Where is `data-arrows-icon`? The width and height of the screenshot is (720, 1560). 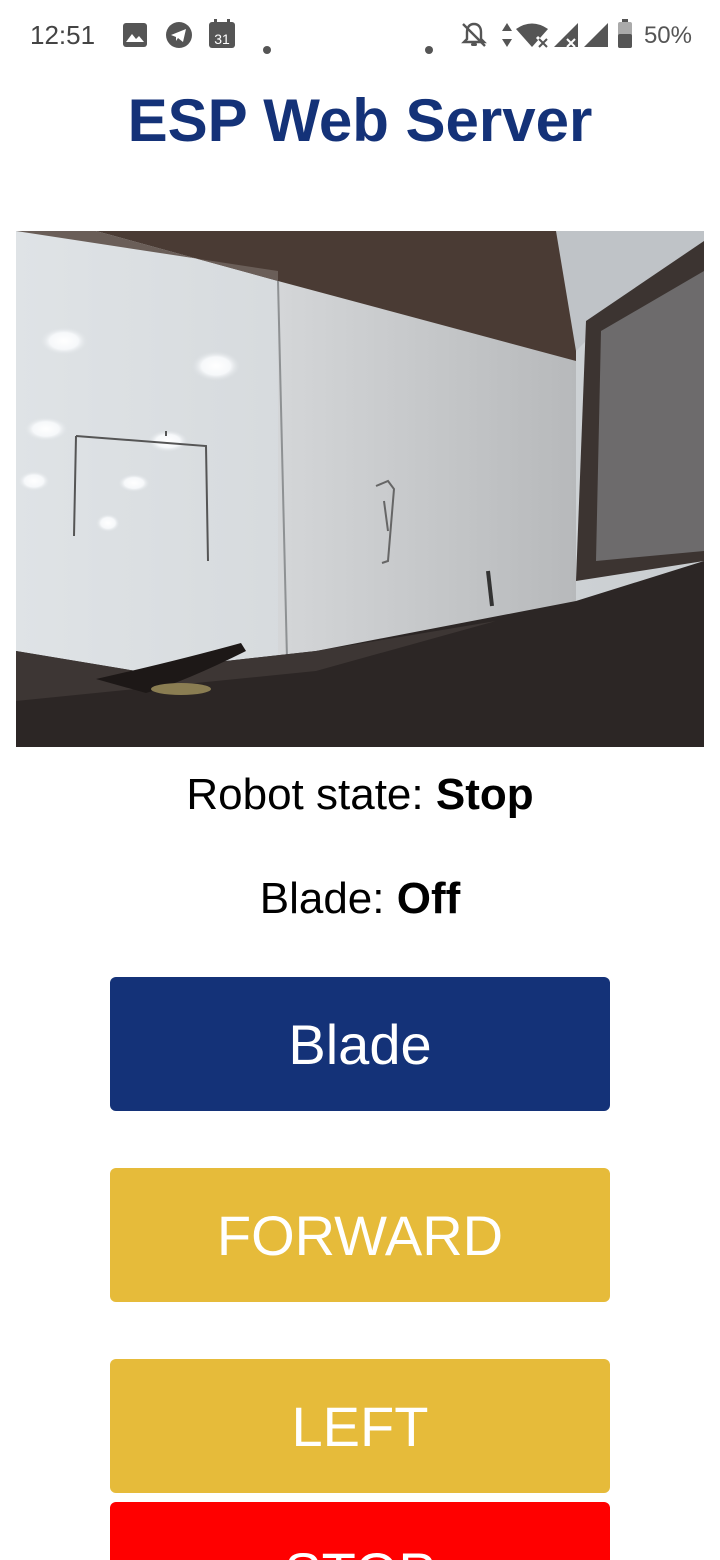
data-arrows-icon is located at coordinates (507, 38).